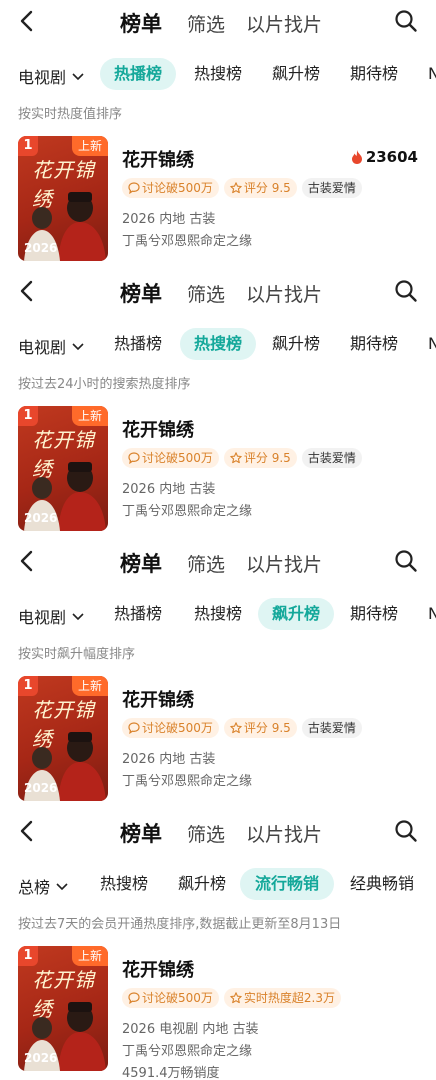 The width and height of the screenshot is (436, 1080). What do you see at coordinates (42, 347) in the screenshot?
I see `dropdown-label: 电视剧` at bounding box center [42, 347].